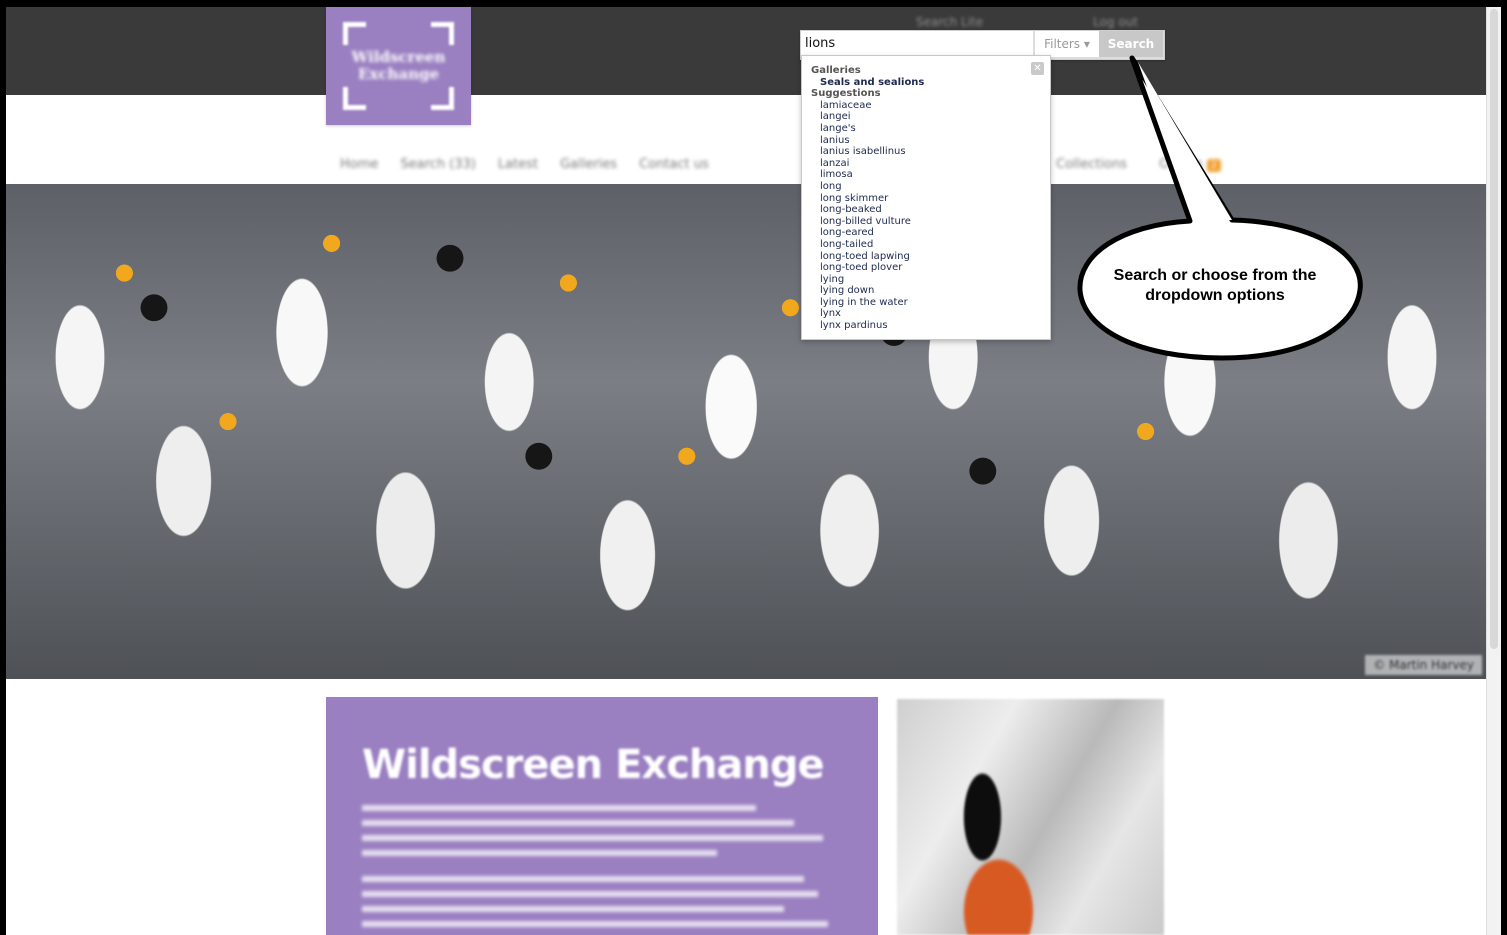 This screenshot has width=1507, height=935. Describe the element at coordinates (1220, 208) in the screenshot. I see `callout-bubble` at that location.